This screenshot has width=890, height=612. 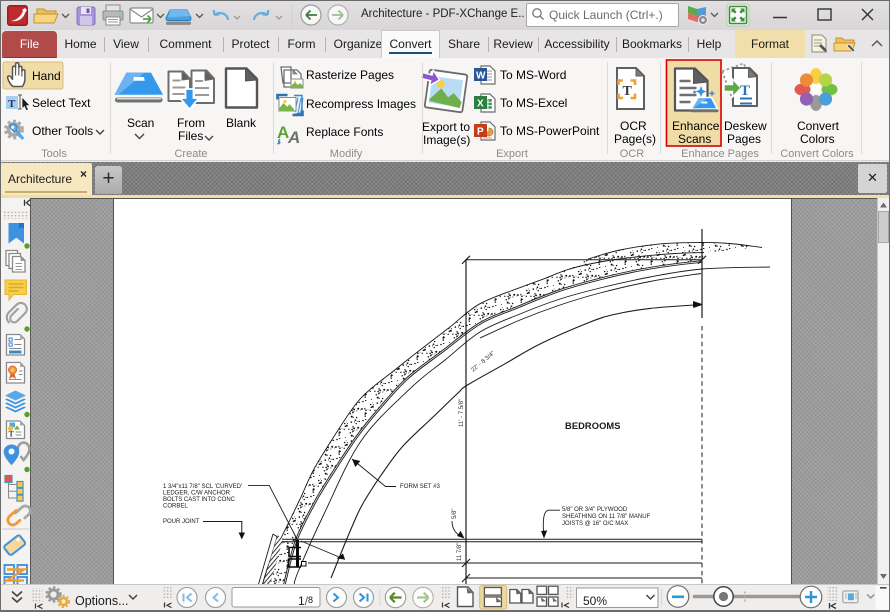 What do you see at coordinates (480, 104) in the screenshot?
I see `svg-text: X` at bounding box center [480, 104].